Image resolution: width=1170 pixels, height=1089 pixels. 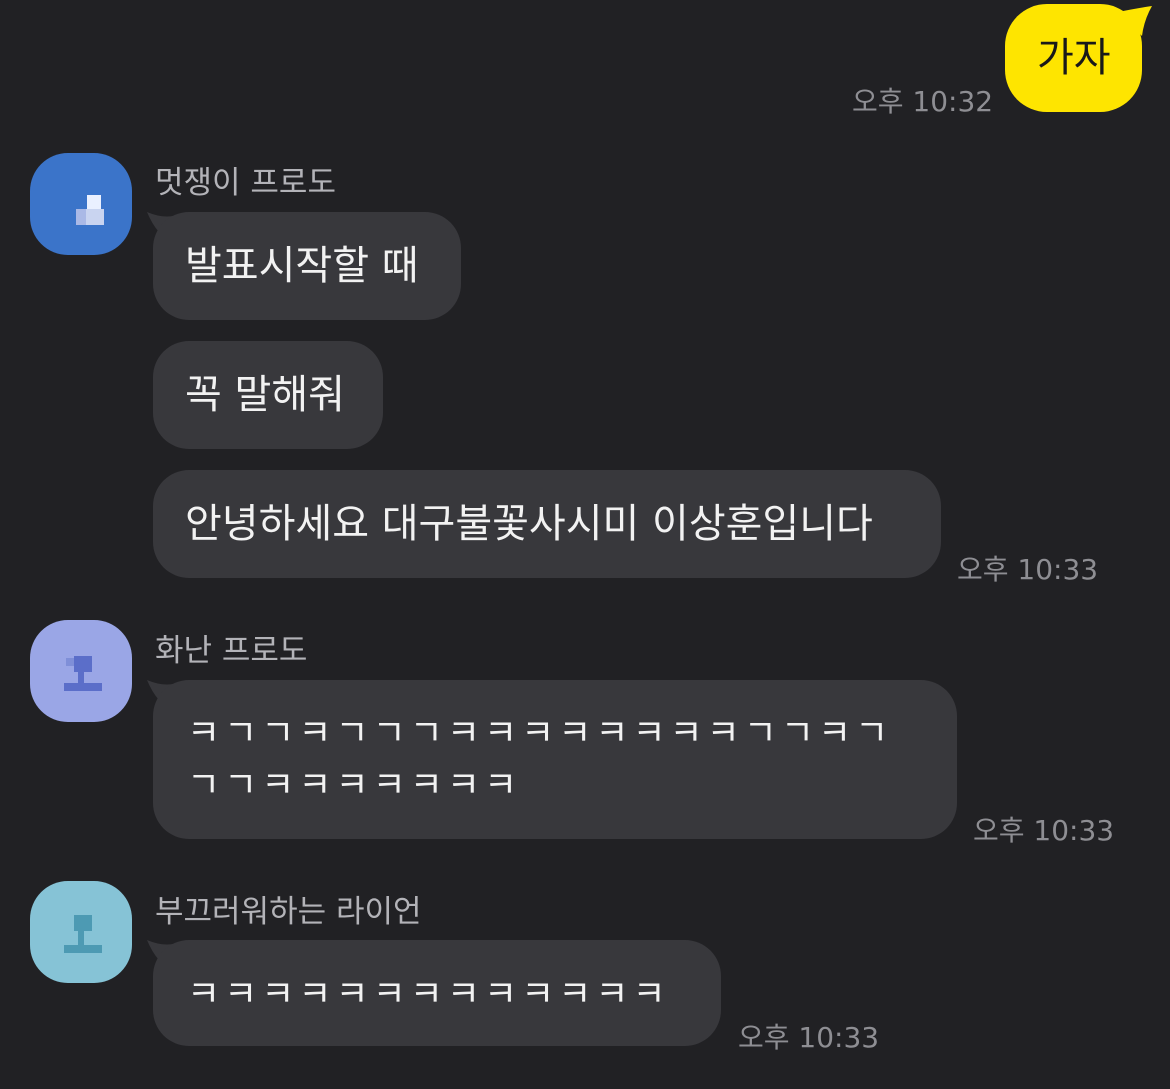 I want to click on sender-name: 멋쟁이 프로도, so click(x=245, y=183).